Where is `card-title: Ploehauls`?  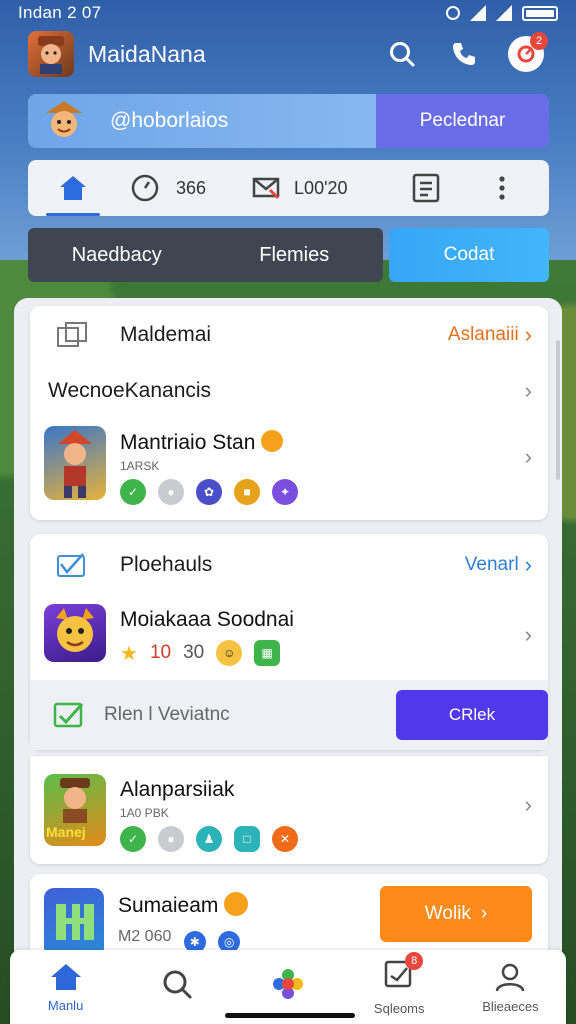 card-title: Ploehauls is located at coordinates (166, 564).